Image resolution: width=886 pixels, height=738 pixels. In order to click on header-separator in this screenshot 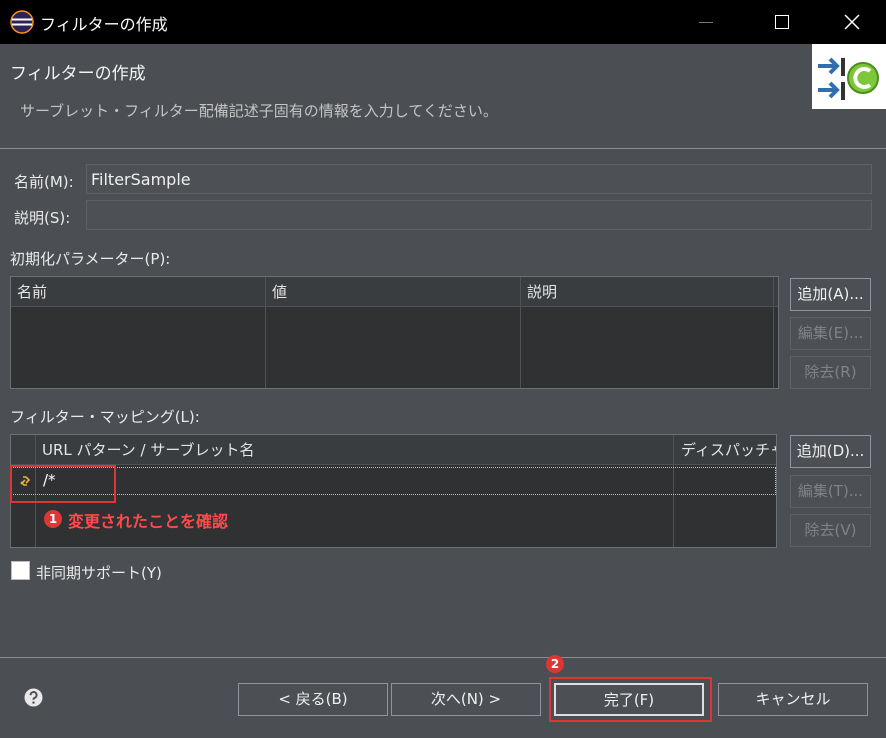, I will do `click(443, 148)`.